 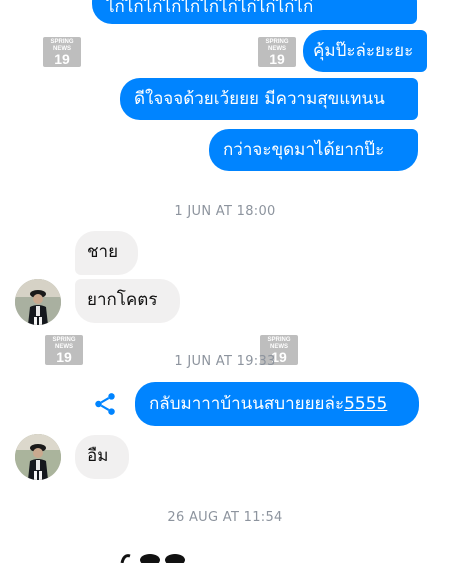 I want to click on message-text: อืม, so click(x=98, y=456).